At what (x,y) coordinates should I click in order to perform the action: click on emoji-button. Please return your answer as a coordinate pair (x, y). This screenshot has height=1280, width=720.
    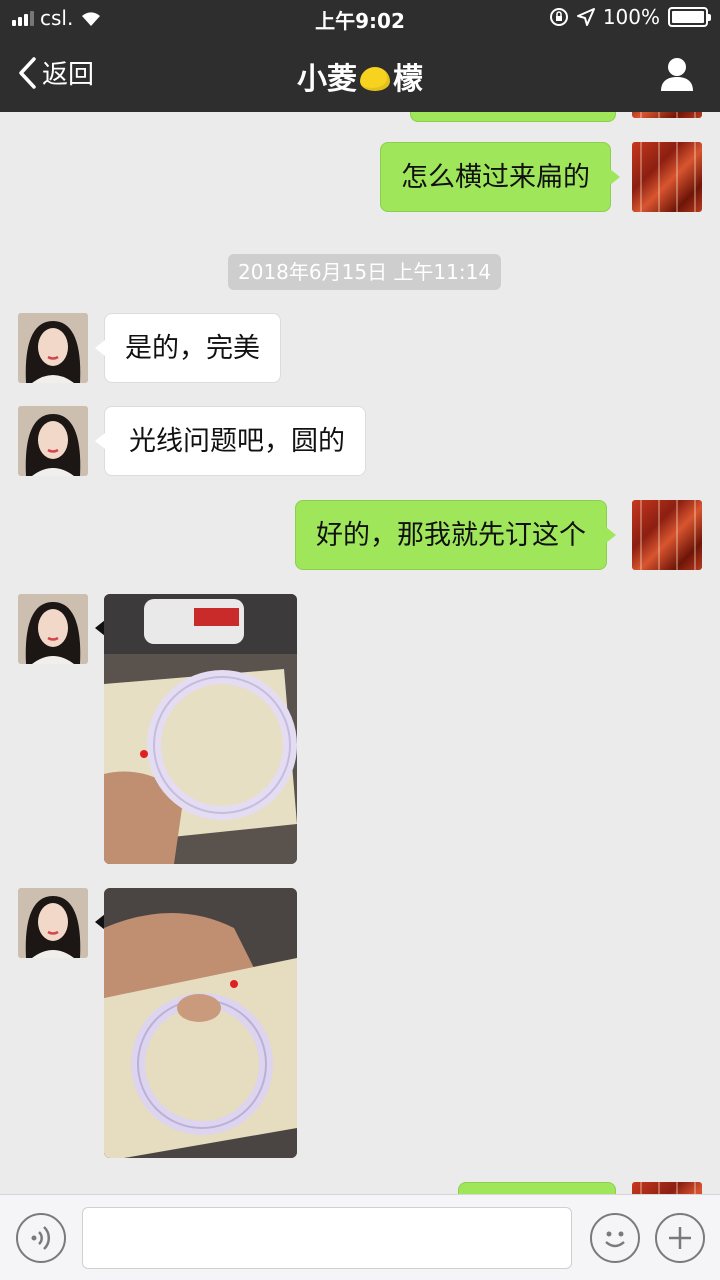
    Looking at the image, I should click on (615, 1238).